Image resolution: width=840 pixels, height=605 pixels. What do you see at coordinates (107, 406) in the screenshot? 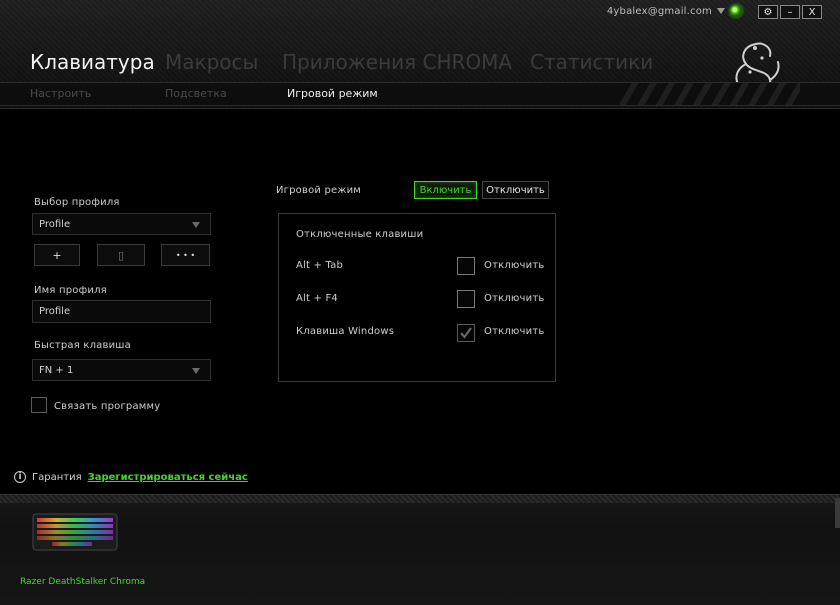
I see `link-program-label: Связать программу` at bounding box center [107, 406].